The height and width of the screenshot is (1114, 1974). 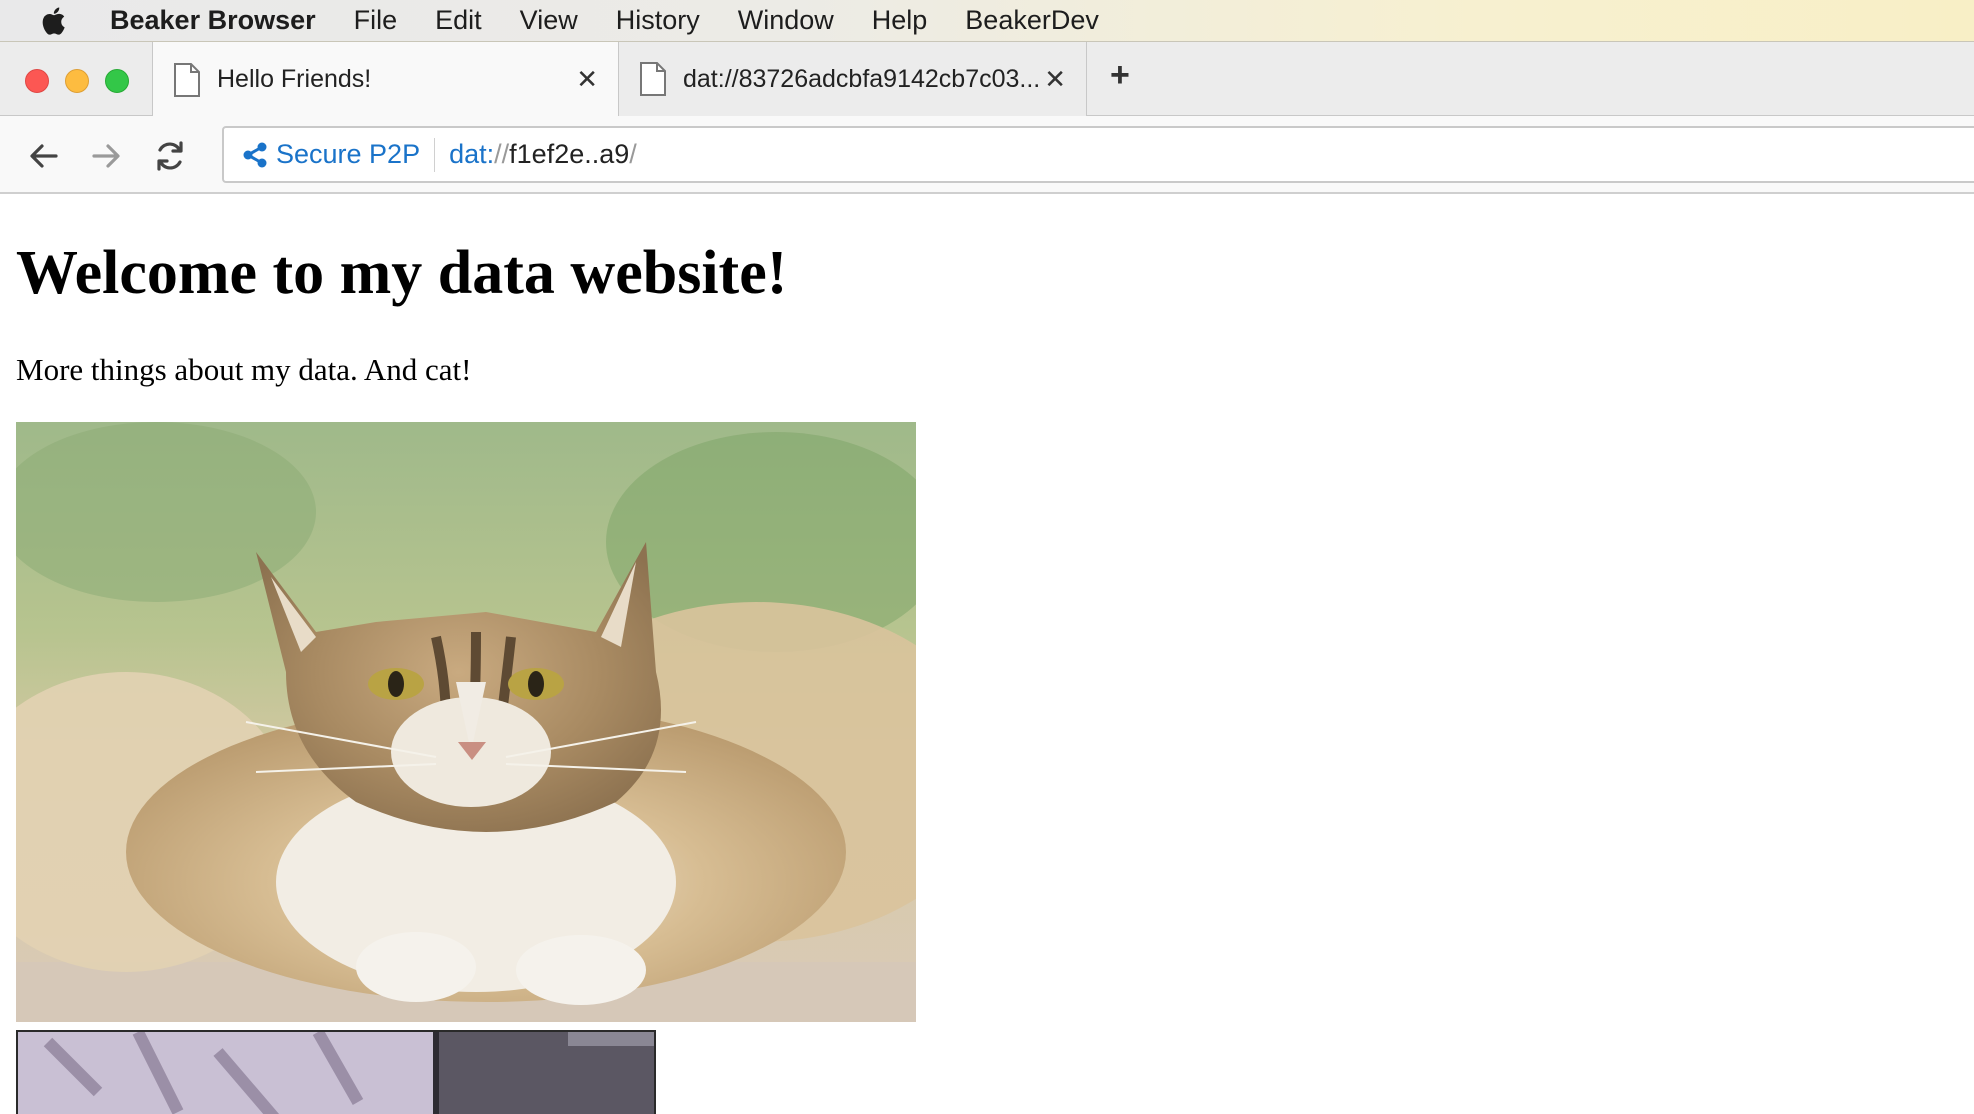 I want to click on url-host: f1ef2e..a9, so click(x=569, y=154).